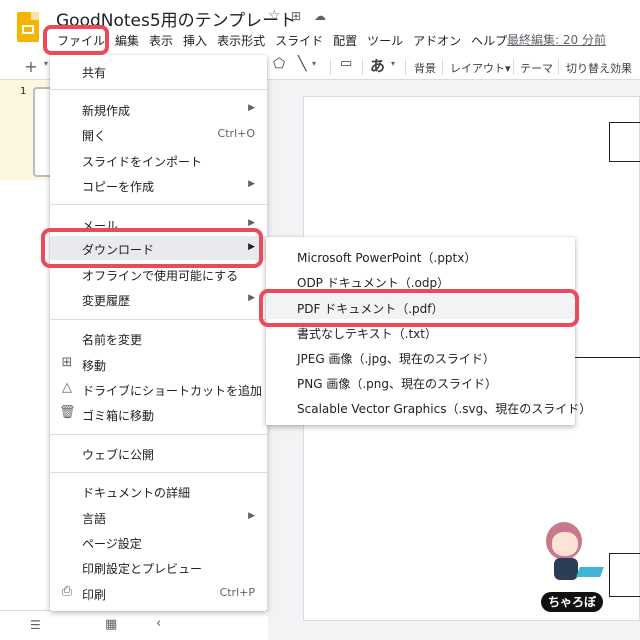  I want to click on download-png: PNG 画像（.png、現在のスライド）, so click(420, 381).